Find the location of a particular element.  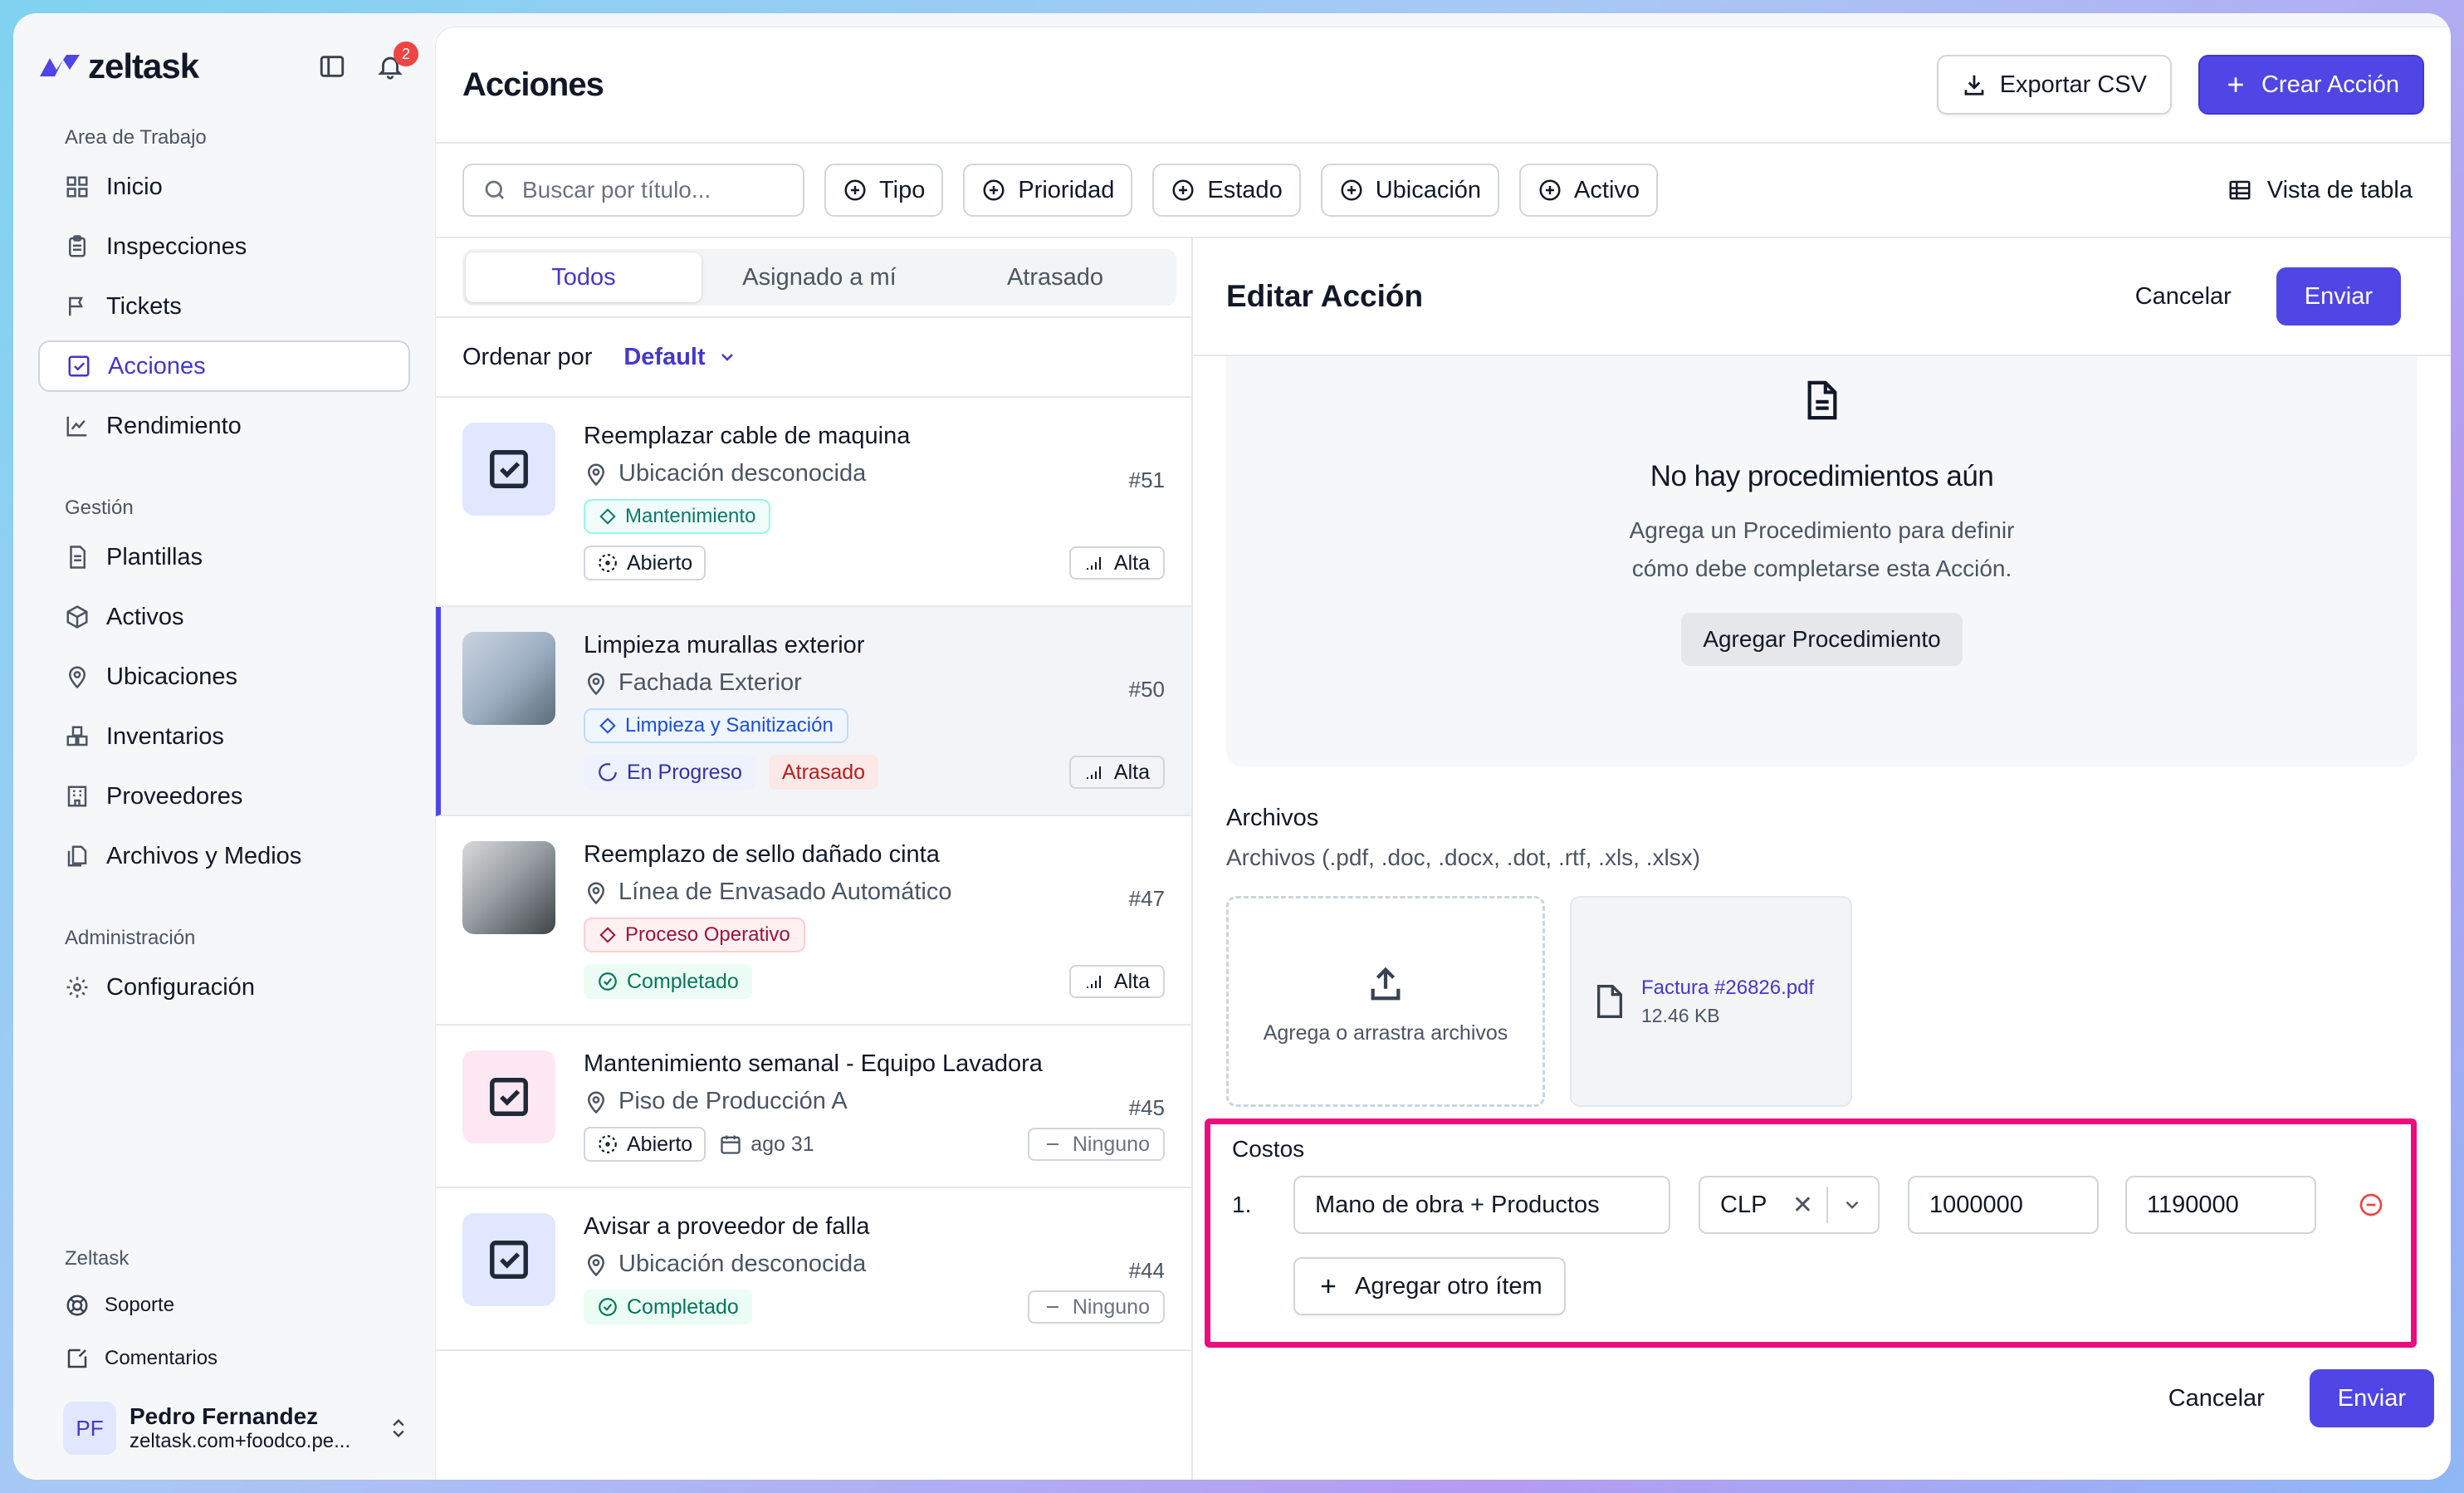

sidebar-item-proveedores: Proveedores is located at coordinates (224, 797).